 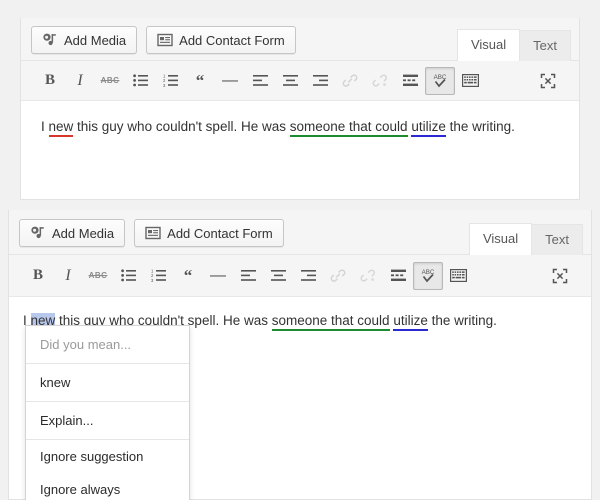 I want to click on media-bar-top: Add Media Add Contact Form Visual Text, so click(x=300, y=39).